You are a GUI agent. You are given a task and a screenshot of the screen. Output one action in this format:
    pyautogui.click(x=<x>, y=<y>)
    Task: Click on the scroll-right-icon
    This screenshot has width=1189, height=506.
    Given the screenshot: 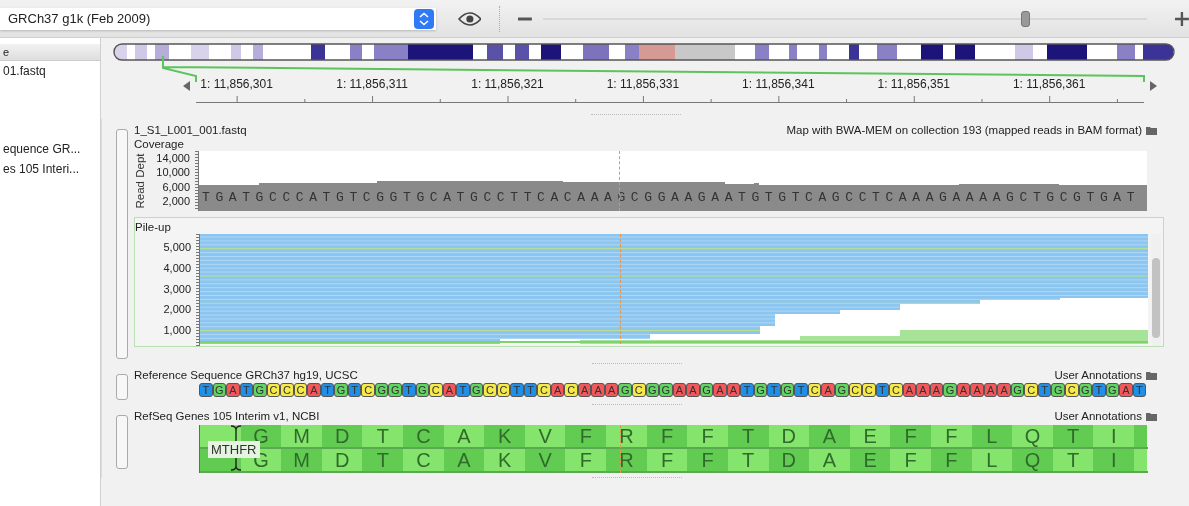 What is the action you would take?
    pyautogui.click(x=1153, y=86)
    